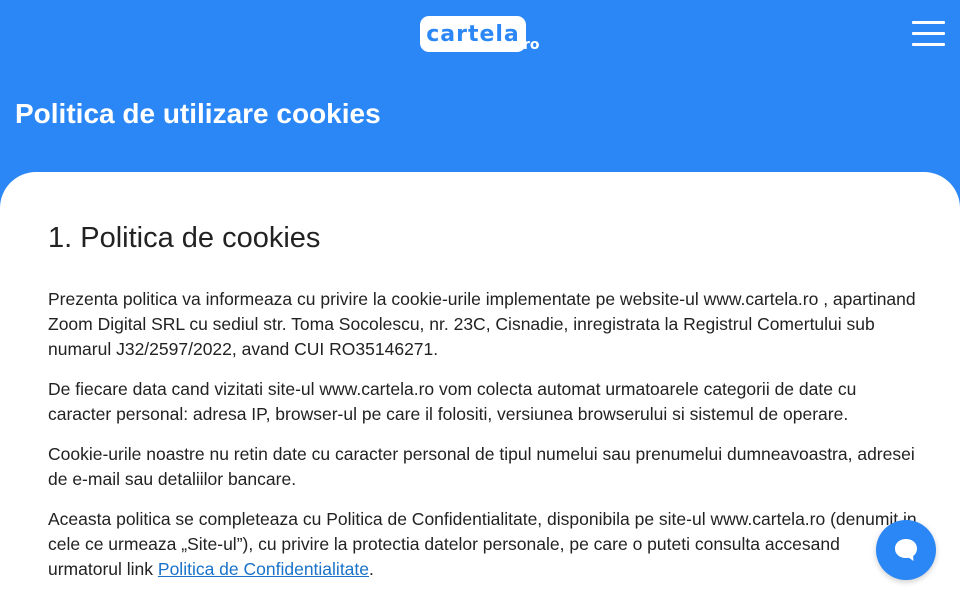 This screenshot has width=960, height=600. I want to click on paragraph-end-punctuation: ., so click(371, 569).